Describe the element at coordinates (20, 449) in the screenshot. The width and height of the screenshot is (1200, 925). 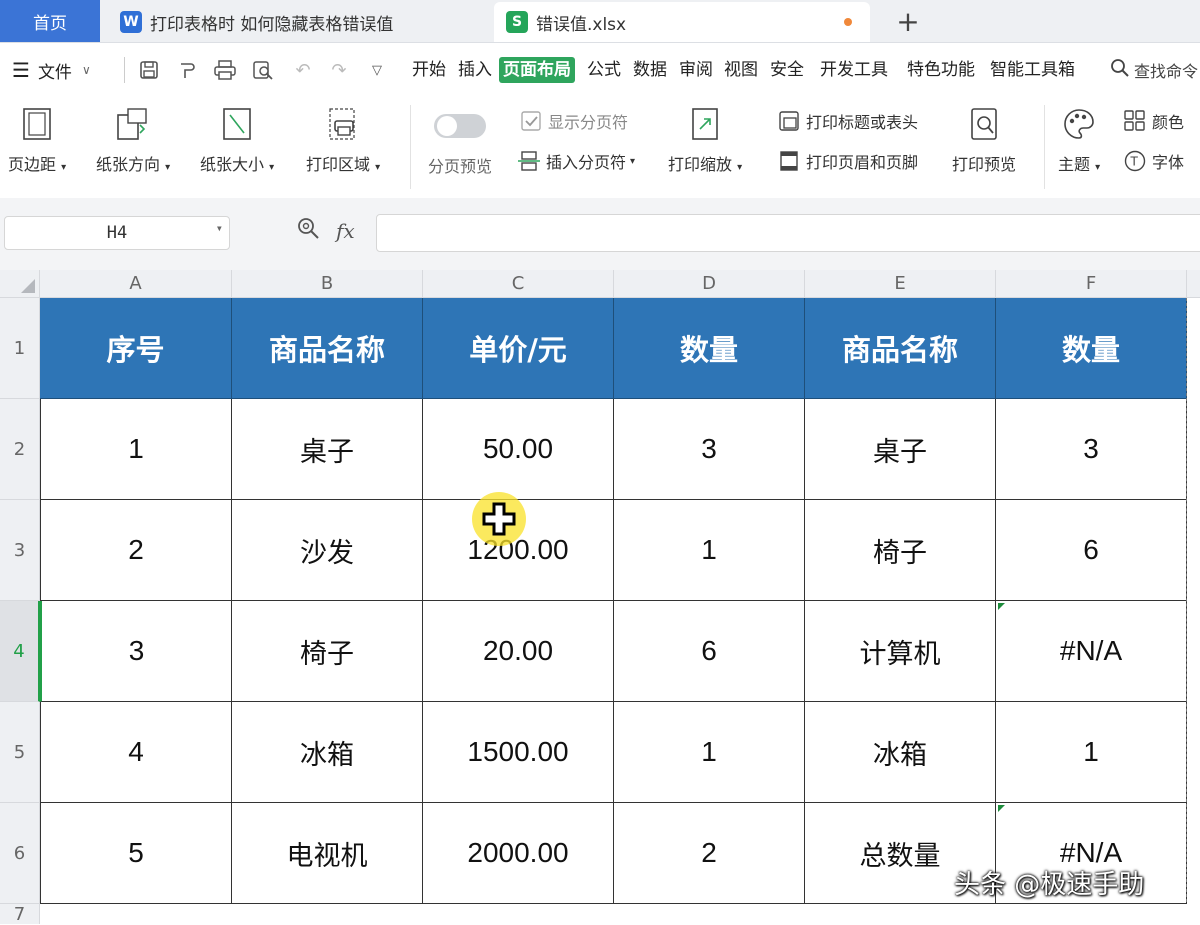
I see `row-header-2: 2` at that location.